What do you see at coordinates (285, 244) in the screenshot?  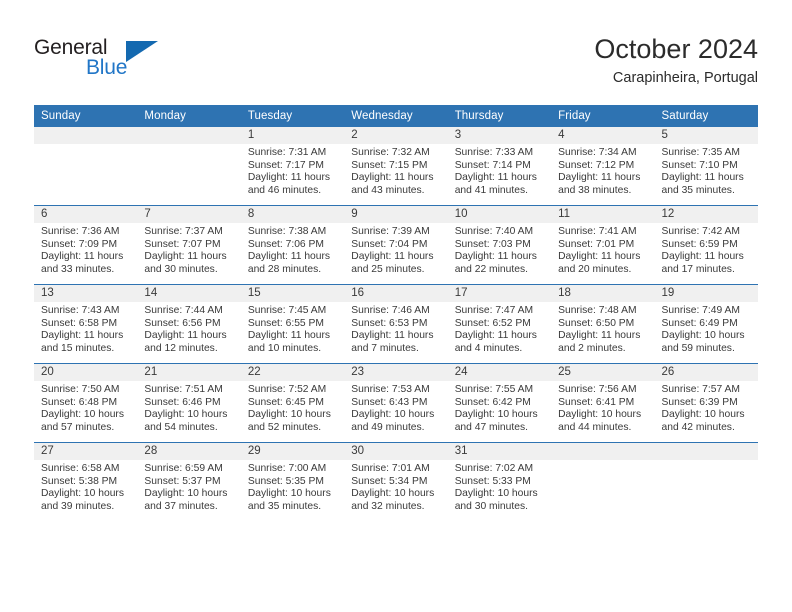 I see `day-sunset-text: Sunset: 7:06 PM` at bounding box center [285, 244].